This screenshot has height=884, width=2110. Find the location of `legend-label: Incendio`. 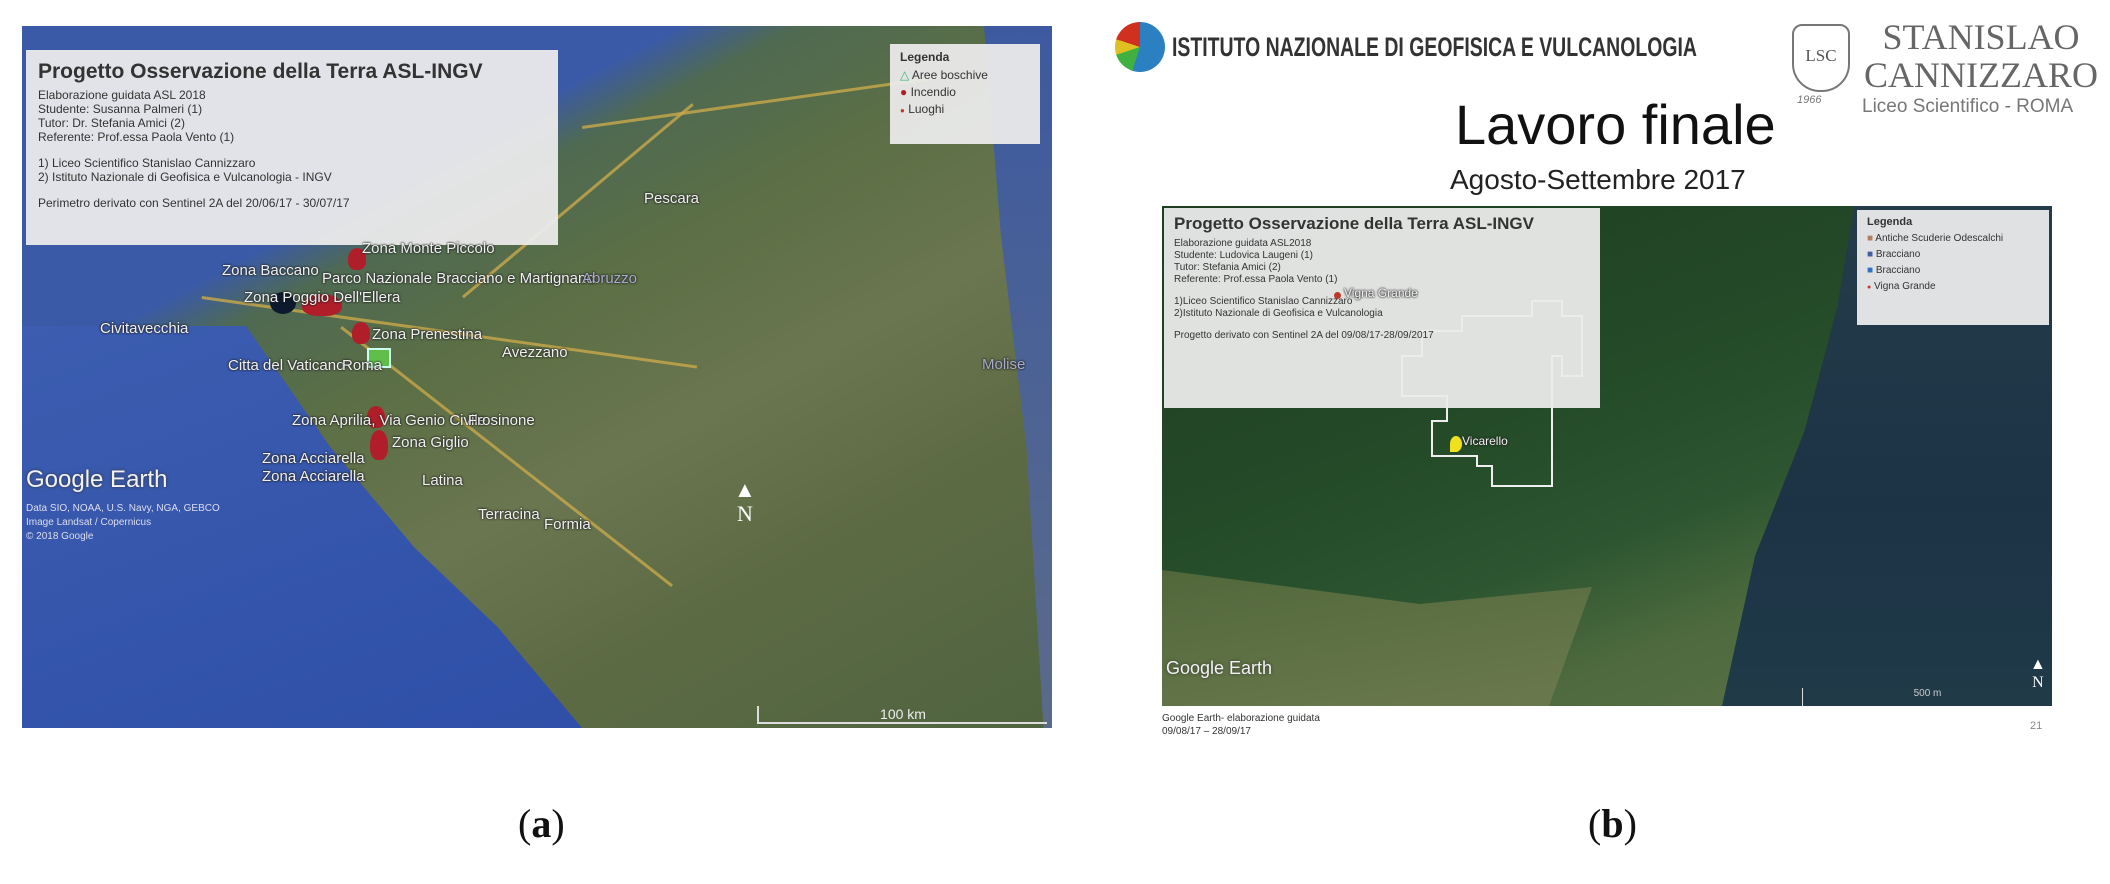

legend-label: Incendio is located at coordinates (933, 92).